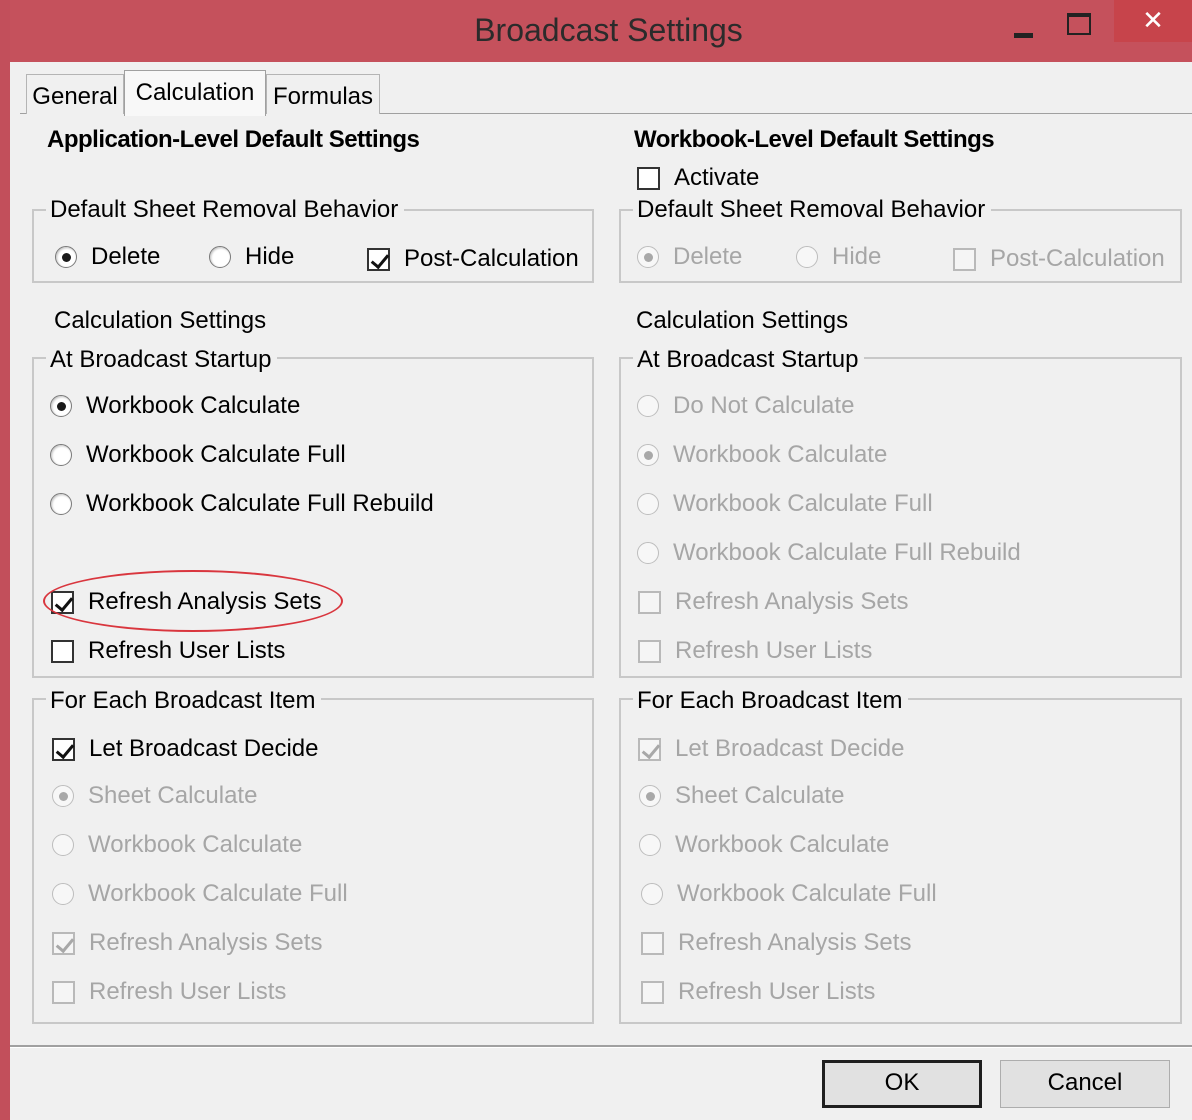 The image size is (1192, 1120). I want to click on tab-label: General, so click(75, 96).